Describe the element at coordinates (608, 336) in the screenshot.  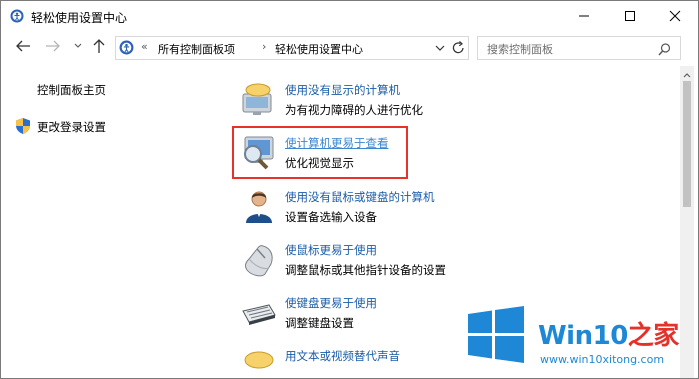
I see `watermark-brand: Win10之家` at that location.